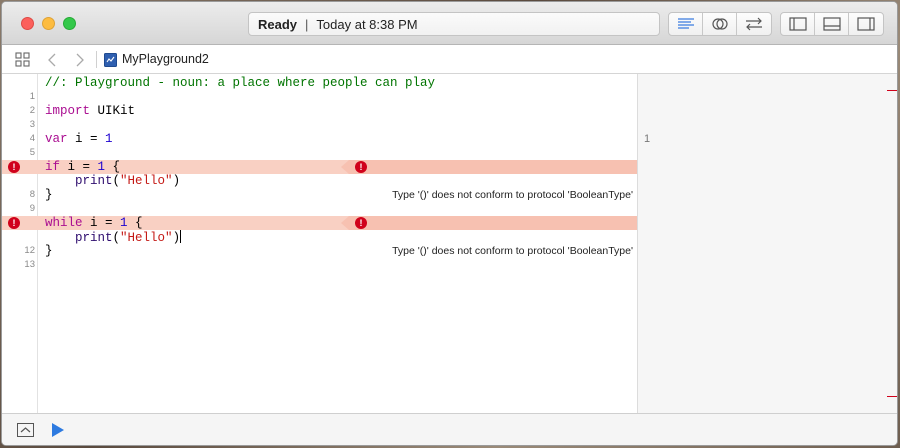 The image size is (900, 448). Describe the element at coordinates (69, 23) in the screenshot. I see `zoom-window-button` at that location.